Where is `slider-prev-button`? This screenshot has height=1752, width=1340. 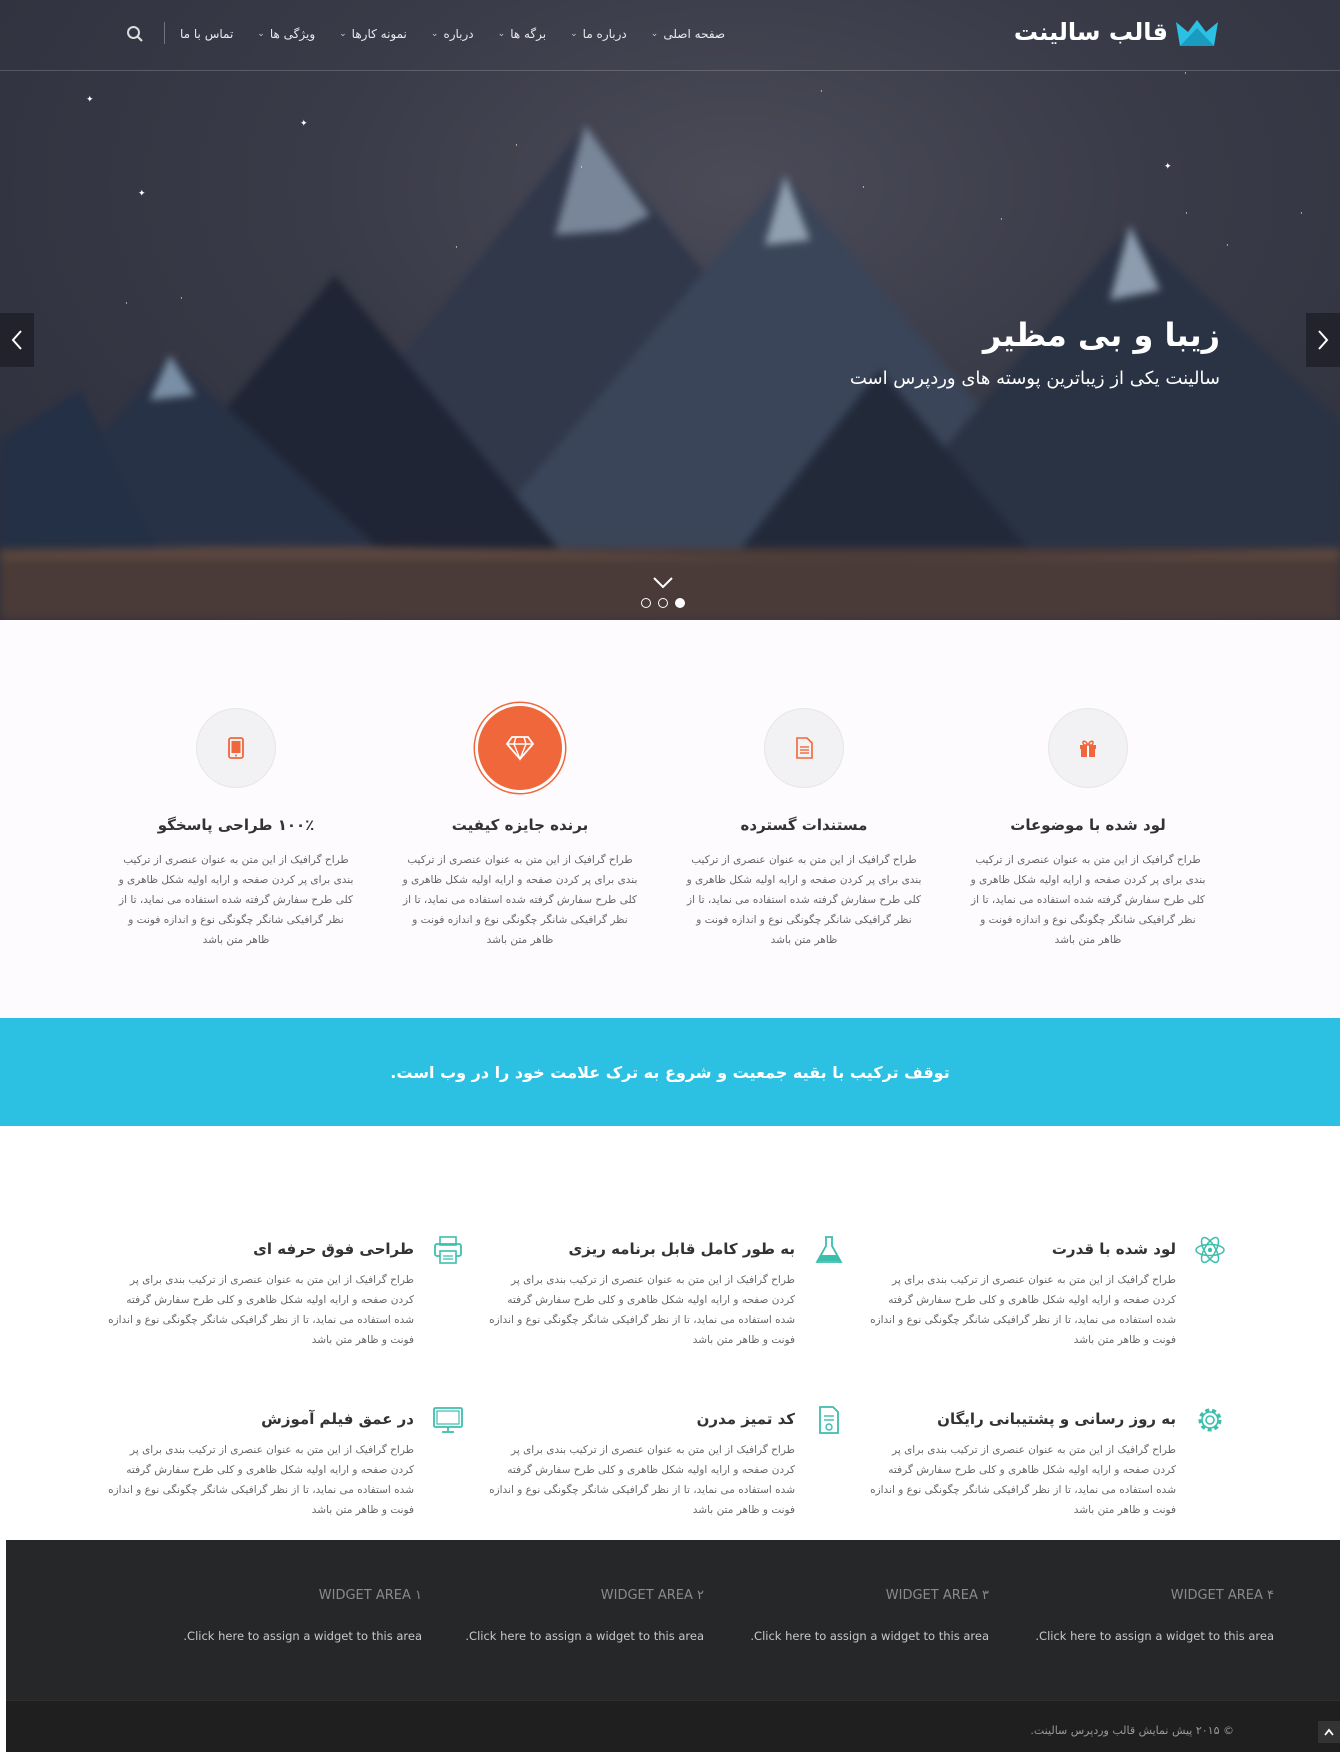 slider-prev-button is located at coordinates (17, 340).